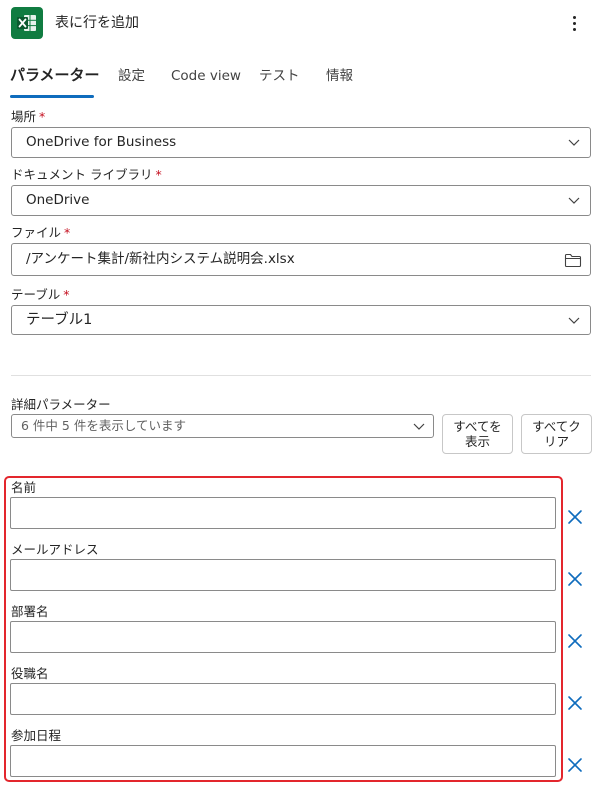 This screenshot has height=786, width=601. What do you see at coordinates (28, 116) in the screenshot?
I see `location-label: 場所 *` at bounding box center [28, 116].